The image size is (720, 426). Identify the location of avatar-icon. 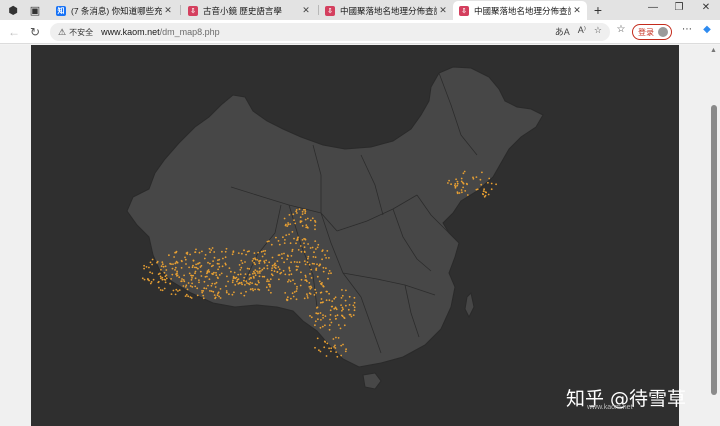
(663, 32).